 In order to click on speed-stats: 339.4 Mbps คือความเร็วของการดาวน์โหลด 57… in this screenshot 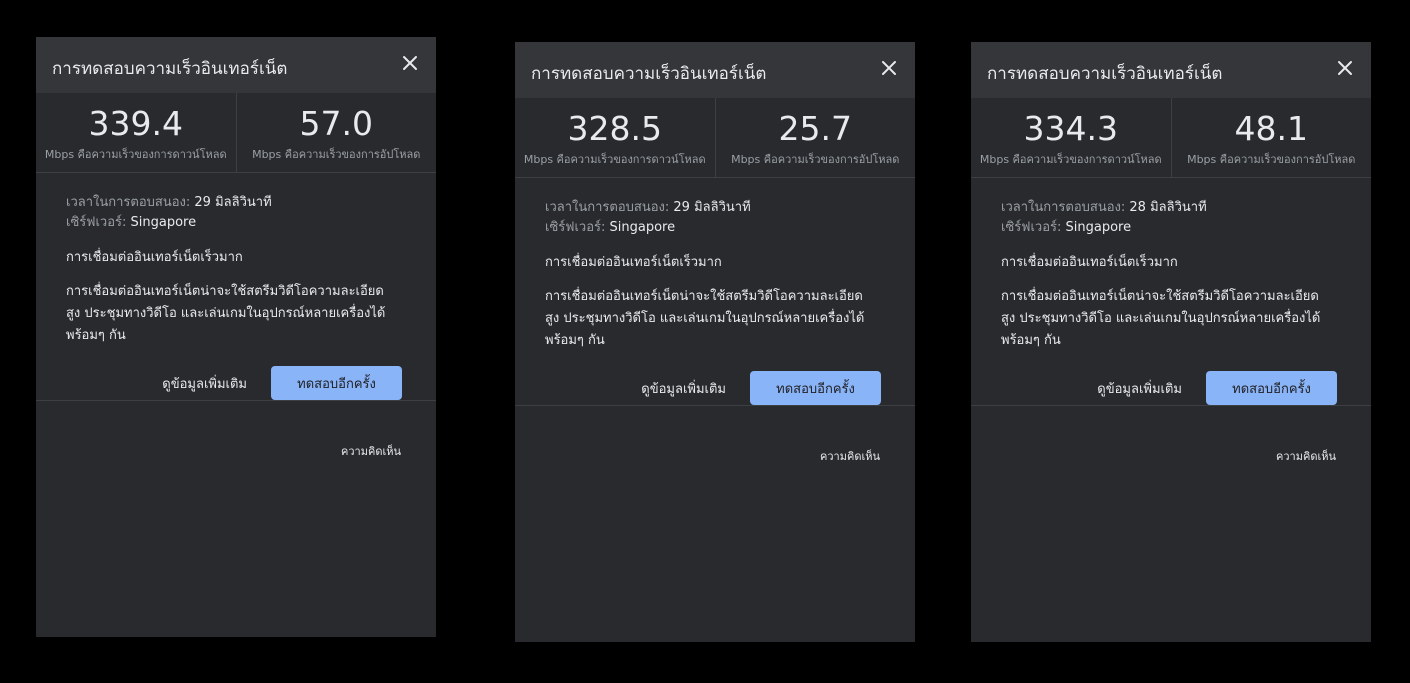, I will do `click(236, 133)`.